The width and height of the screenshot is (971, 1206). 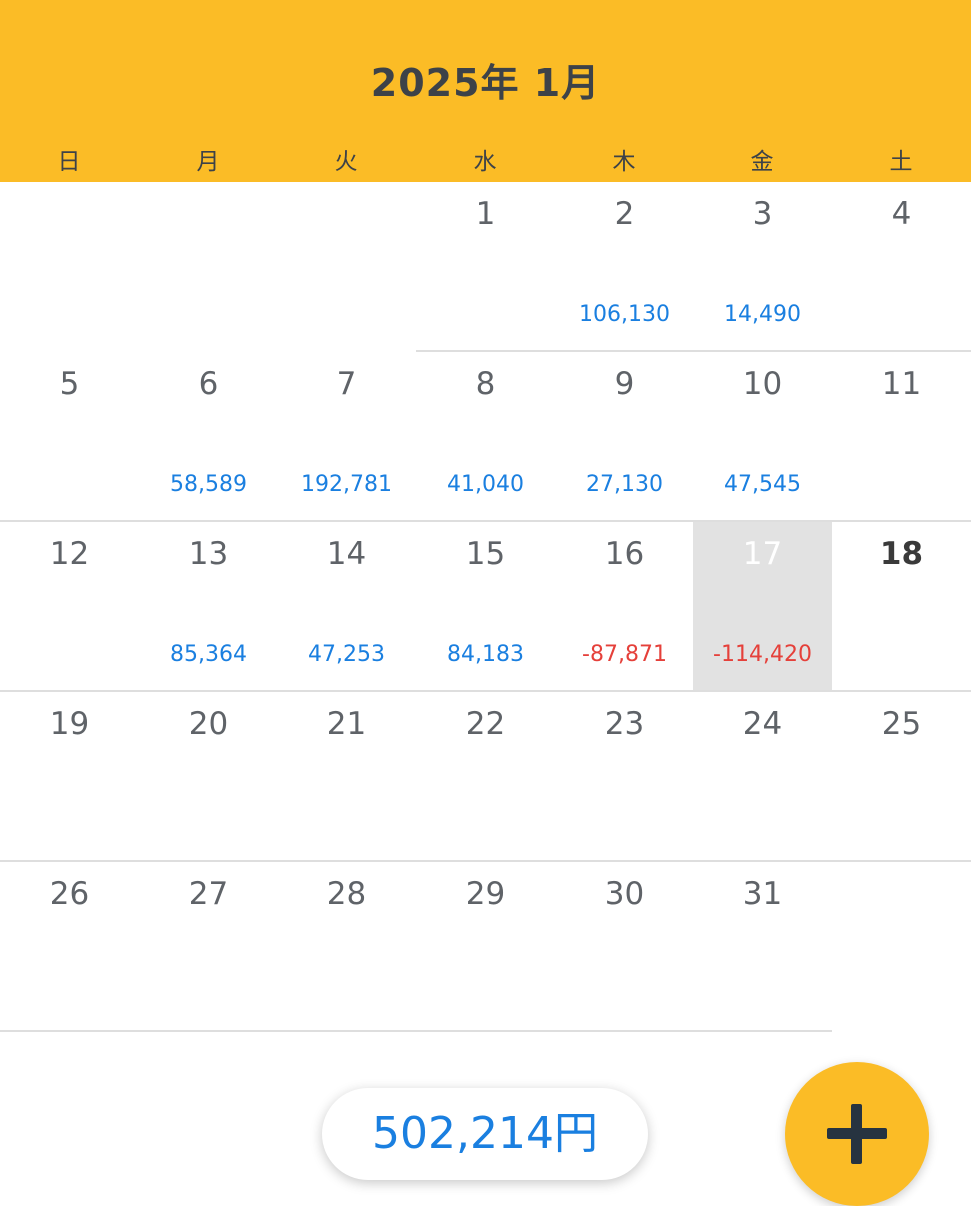 What do you see at coordinates (901, 162) in the screenshot?
I see `weekday-sat: 土` at bounding box center [901, 162].